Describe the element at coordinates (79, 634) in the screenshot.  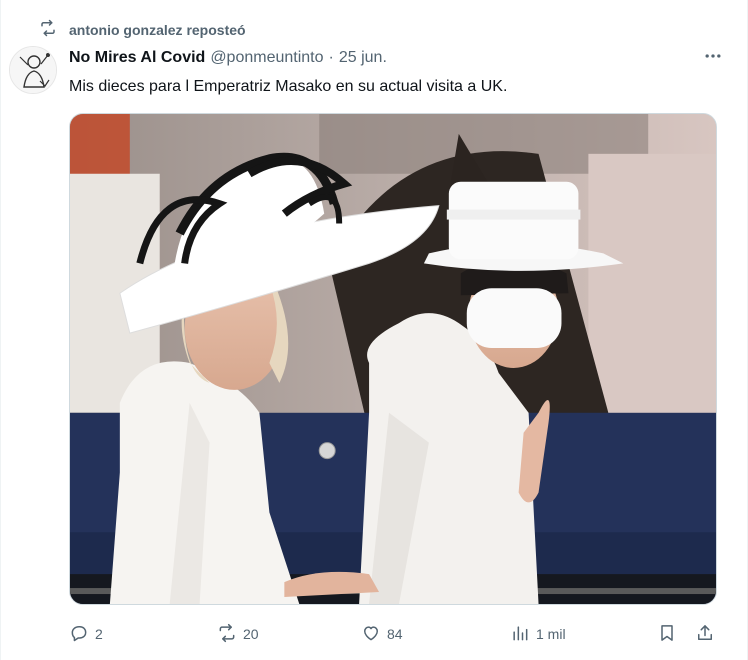
I see `reply-icon` at that location.